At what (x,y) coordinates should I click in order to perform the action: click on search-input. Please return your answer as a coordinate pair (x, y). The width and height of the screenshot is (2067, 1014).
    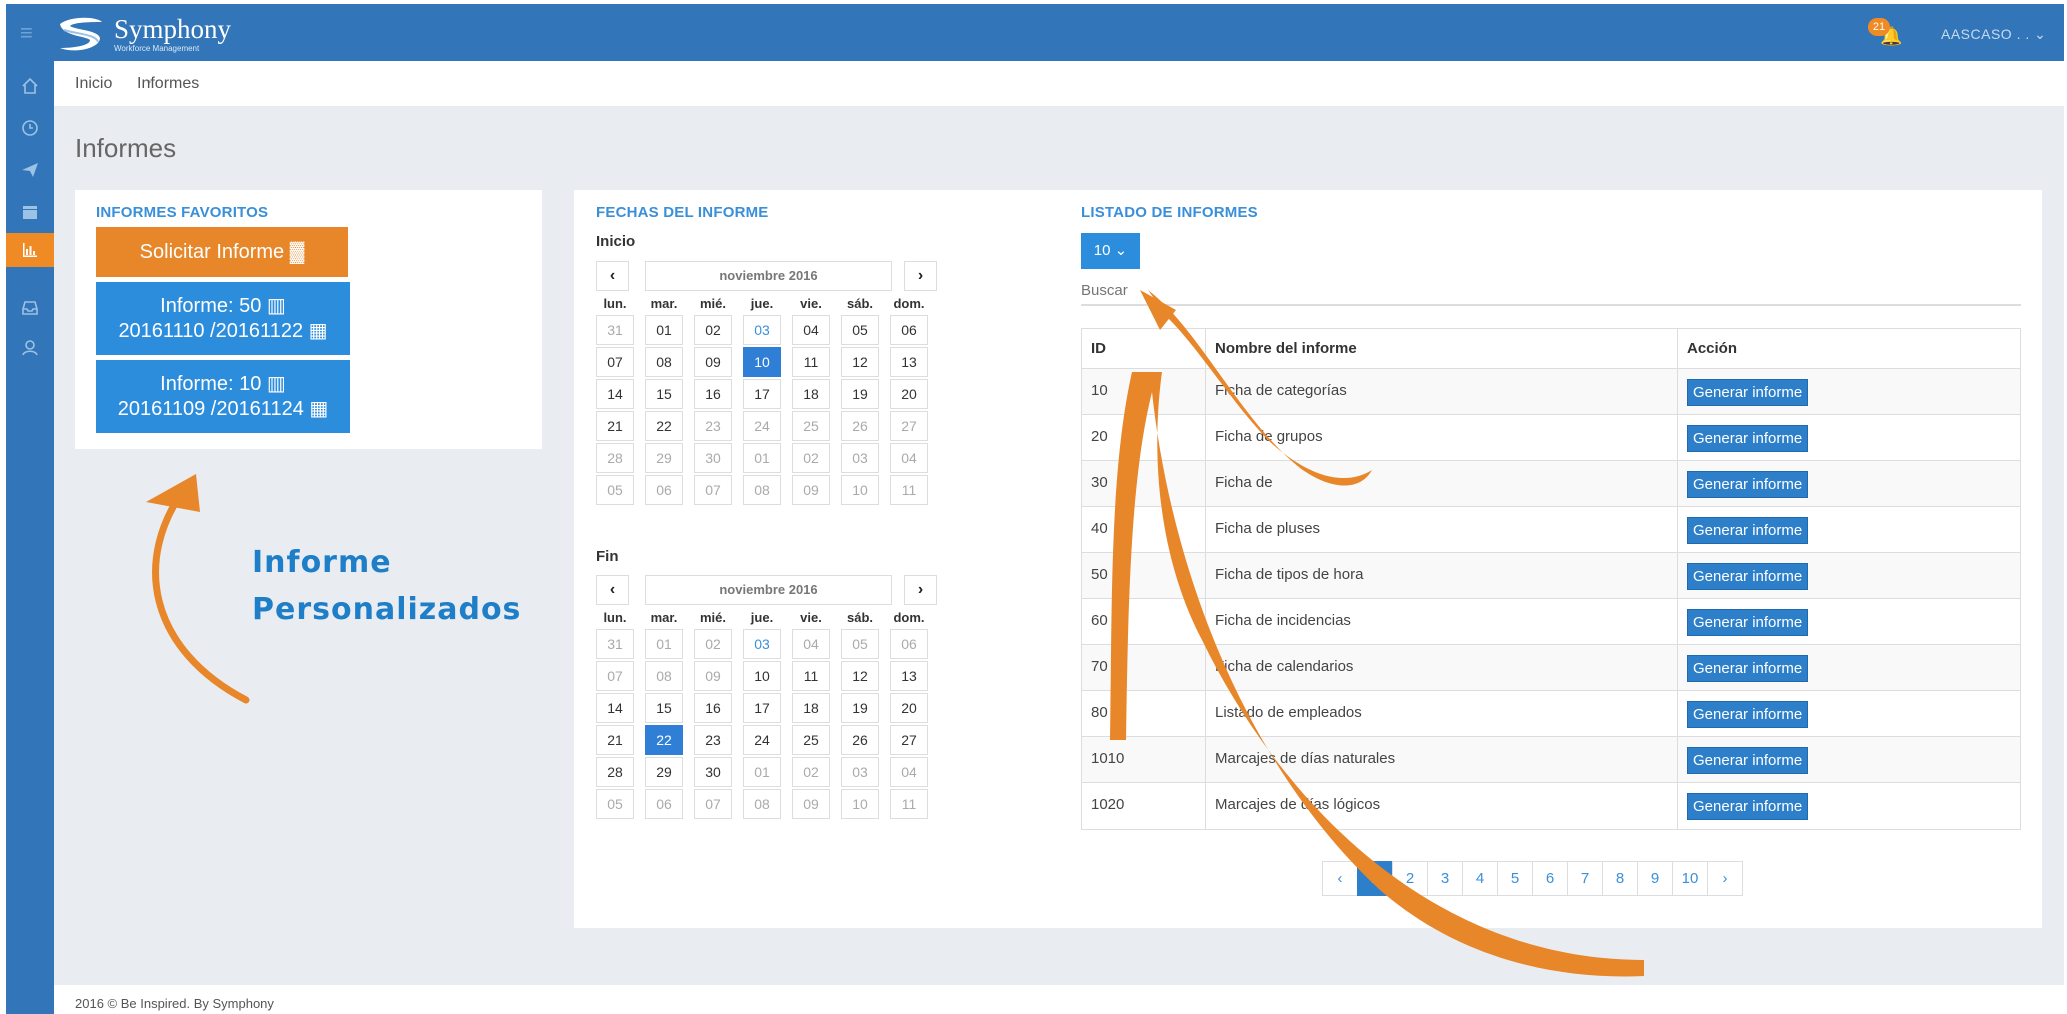
    Looking at the image, I should click on (1551, 291).